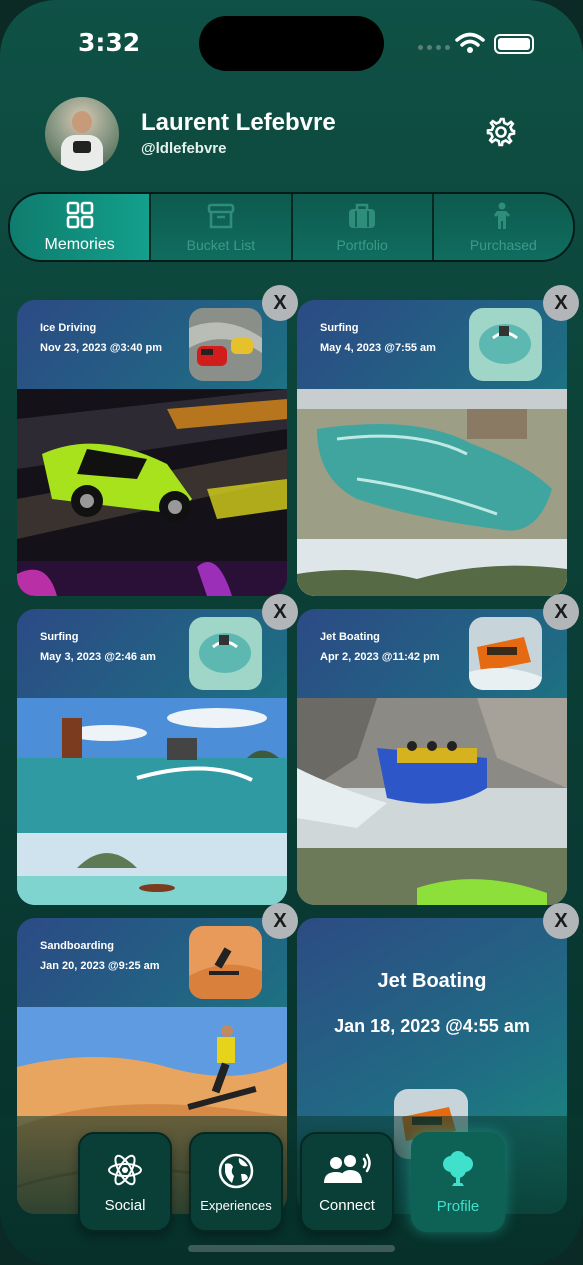 This screenshot has height=1265, width=583. What do you see at coordinates (434, 47) in the screenshot?
I see `cellular-signal-icon` at bounding box center [434, 47].